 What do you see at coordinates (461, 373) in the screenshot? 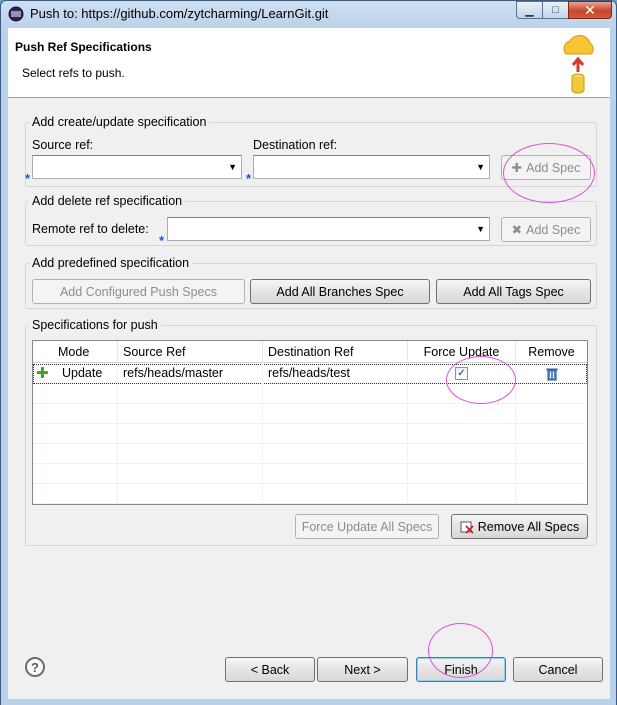
I see `force-update-checkbox: ✓` at bounding box center [461, 373].